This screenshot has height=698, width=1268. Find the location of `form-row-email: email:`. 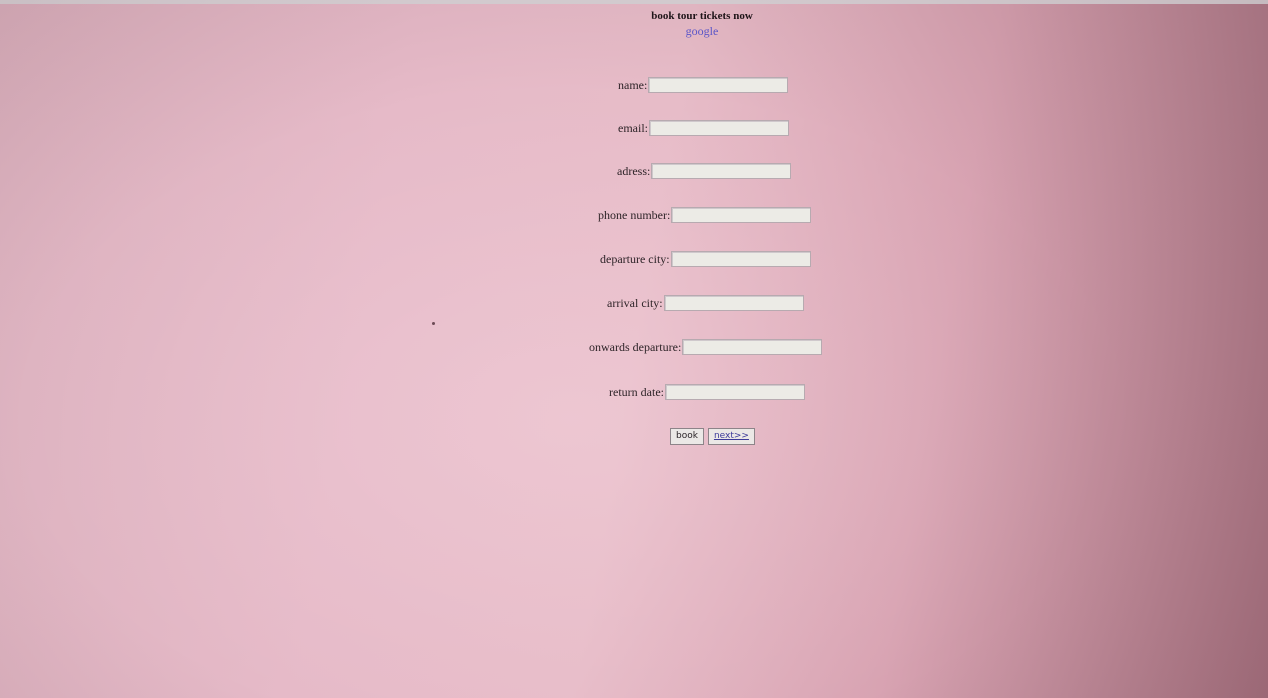

form-row-email: email: is located at coordinates (703, 128).